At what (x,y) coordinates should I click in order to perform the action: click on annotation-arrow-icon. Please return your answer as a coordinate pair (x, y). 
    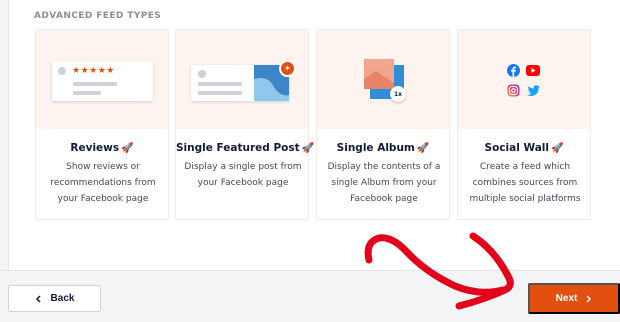
    Looking at the image, I should click on (439, 271).